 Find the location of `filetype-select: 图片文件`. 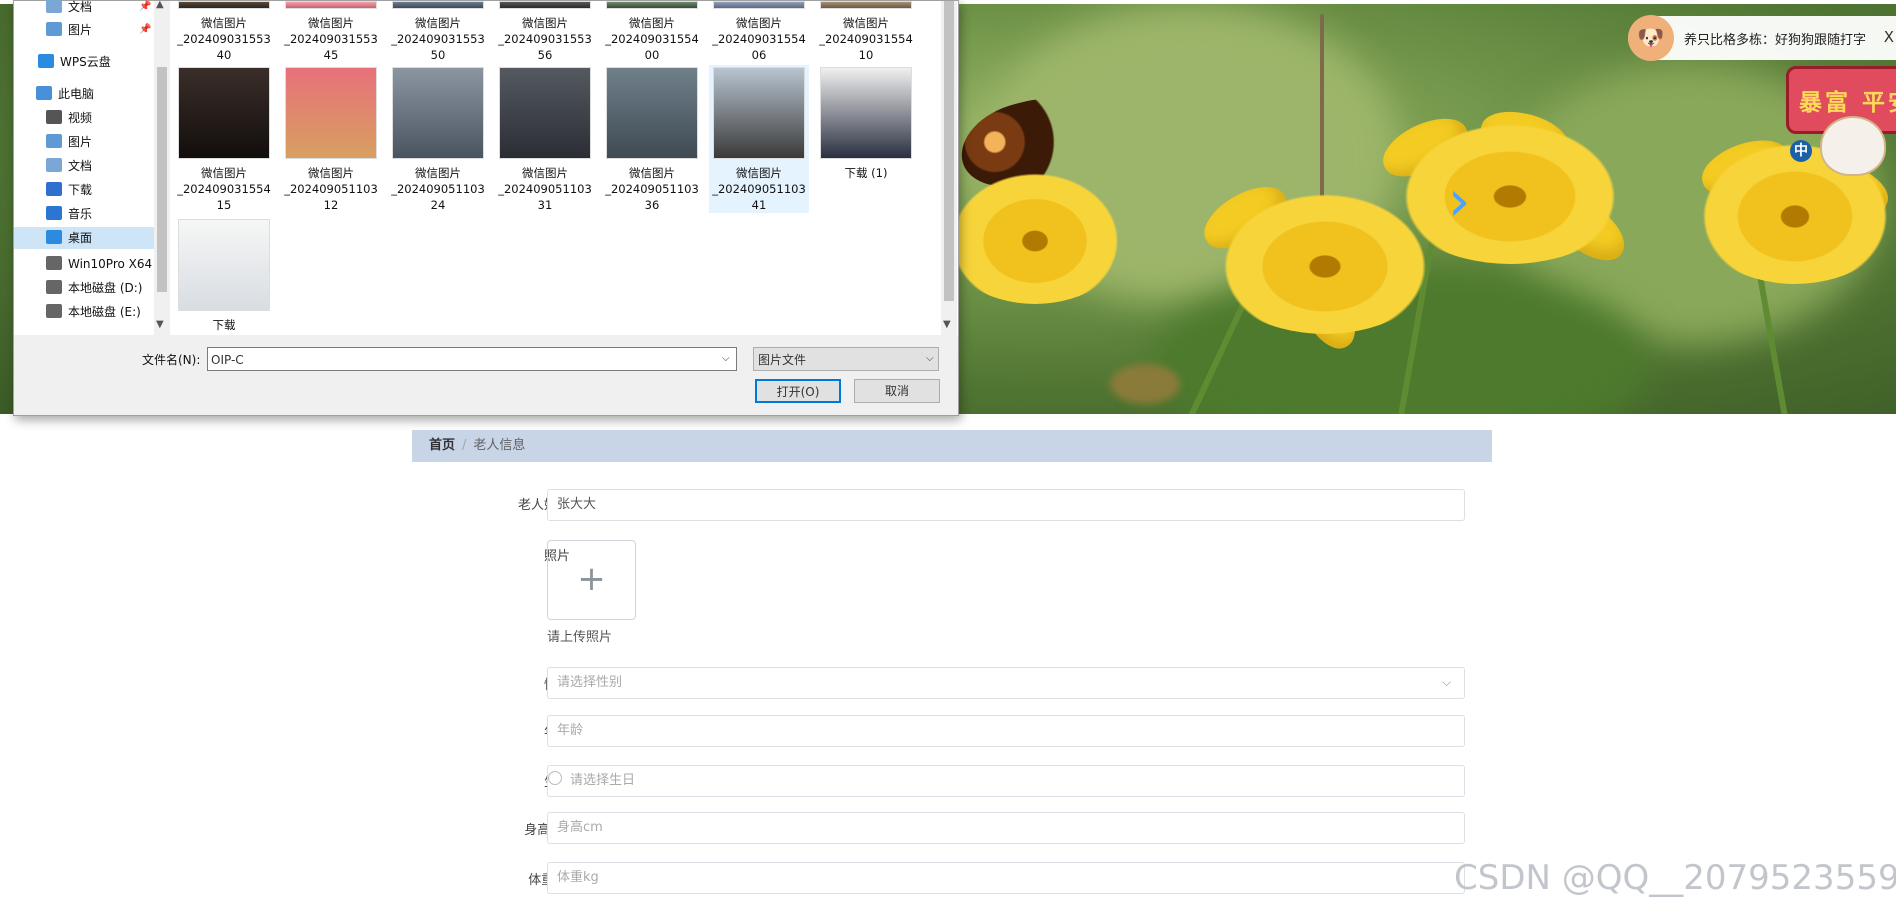

filetype-select: 图片文件 is located at coordinates (846, 359).